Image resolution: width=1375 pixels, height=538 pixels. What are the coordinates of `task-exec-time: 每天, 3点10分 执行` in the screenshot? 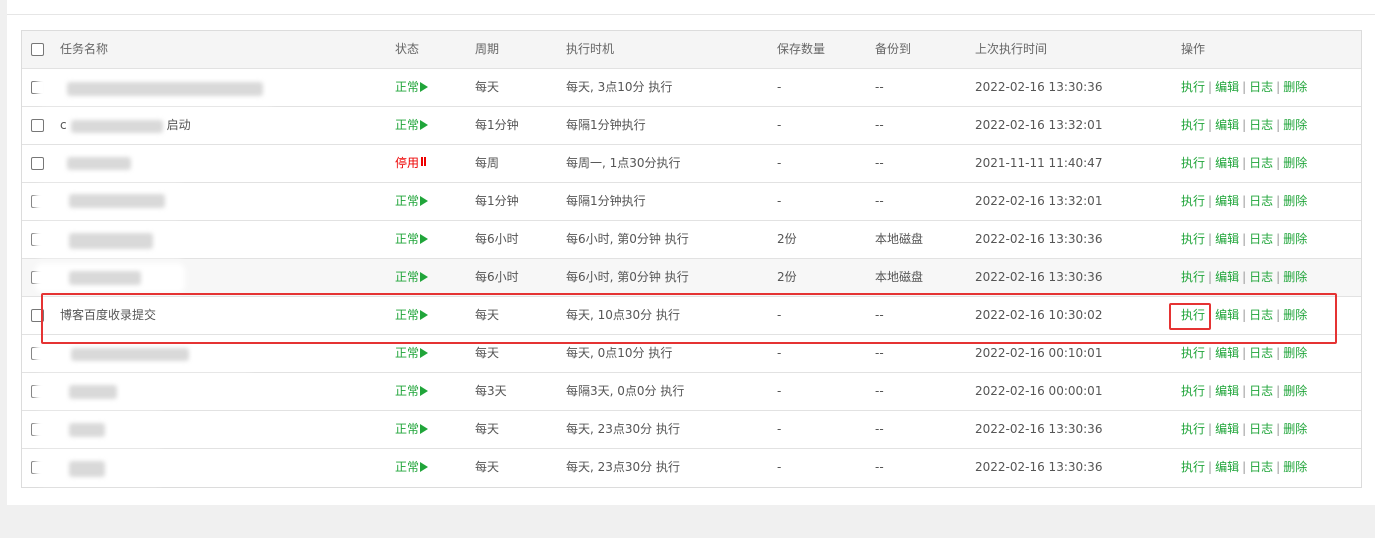 It's located at (619, 87).